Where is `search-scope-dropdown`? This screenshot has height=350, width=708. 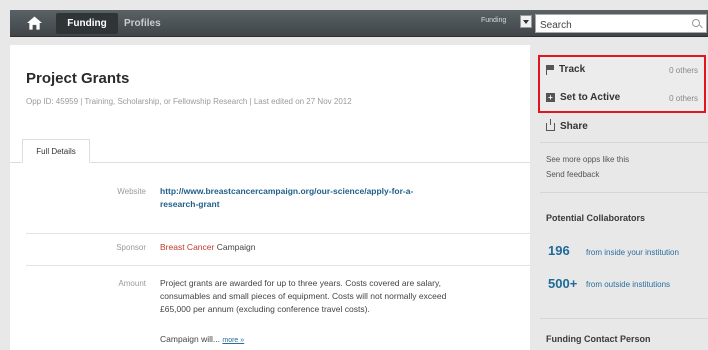 search-scope-dropdown is located at coordinates (526, 21).